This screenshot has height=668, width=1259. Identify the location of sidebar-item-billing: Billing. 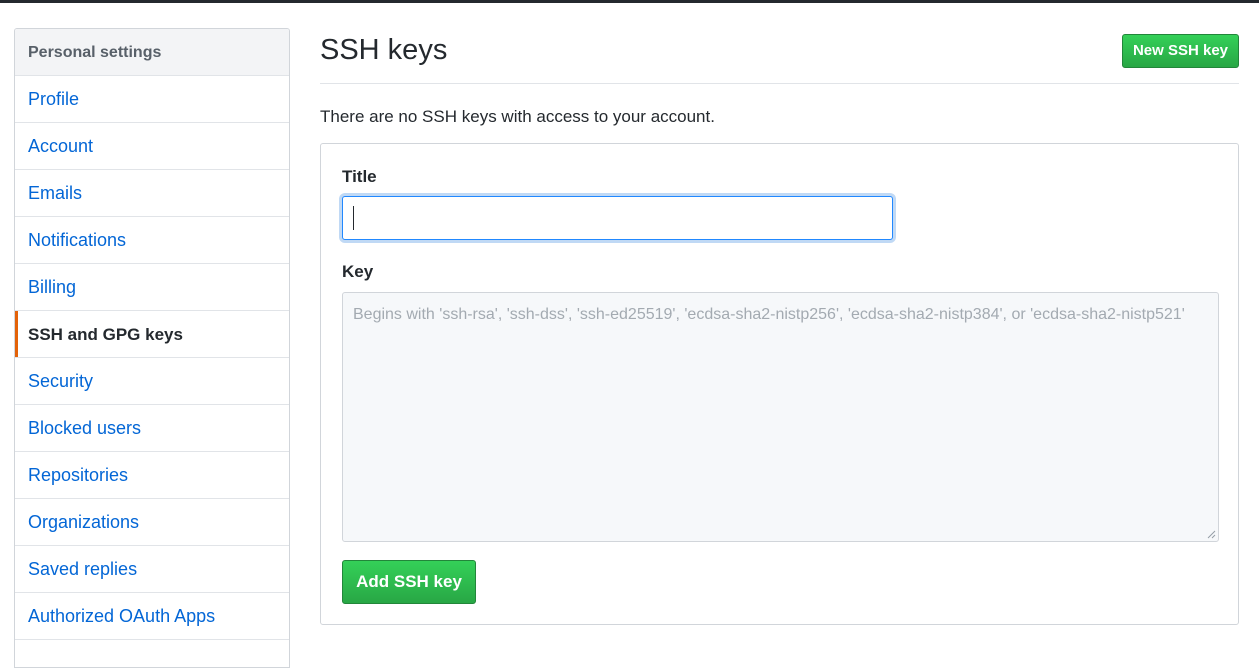
(152, 287).